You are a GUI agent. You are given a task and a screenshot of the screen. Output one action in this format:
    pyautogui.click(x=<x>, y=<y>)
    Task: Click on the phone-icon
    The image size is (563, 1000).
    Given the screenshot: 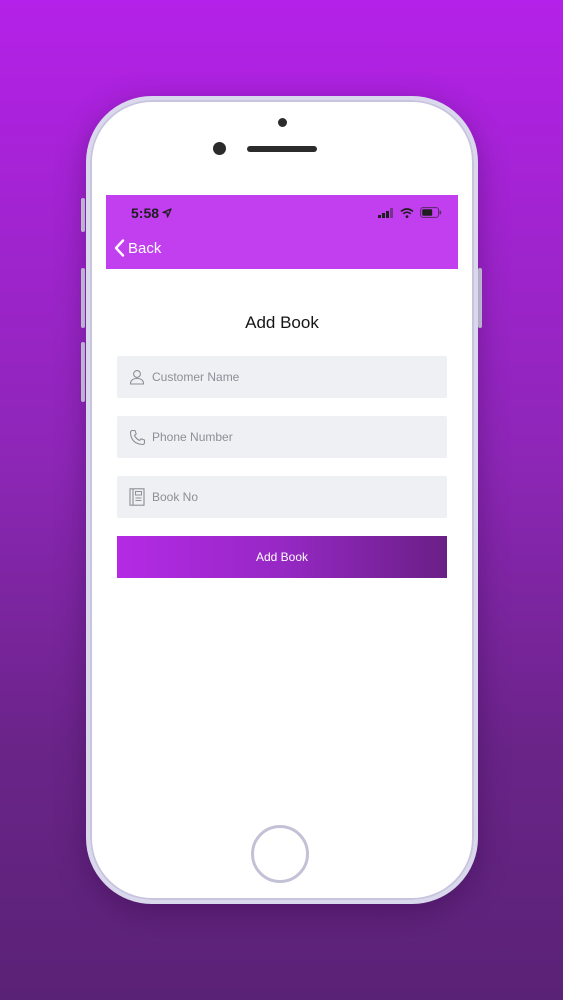 What is the action you would take?
    pyautogui.click(x=137, y=437)
    